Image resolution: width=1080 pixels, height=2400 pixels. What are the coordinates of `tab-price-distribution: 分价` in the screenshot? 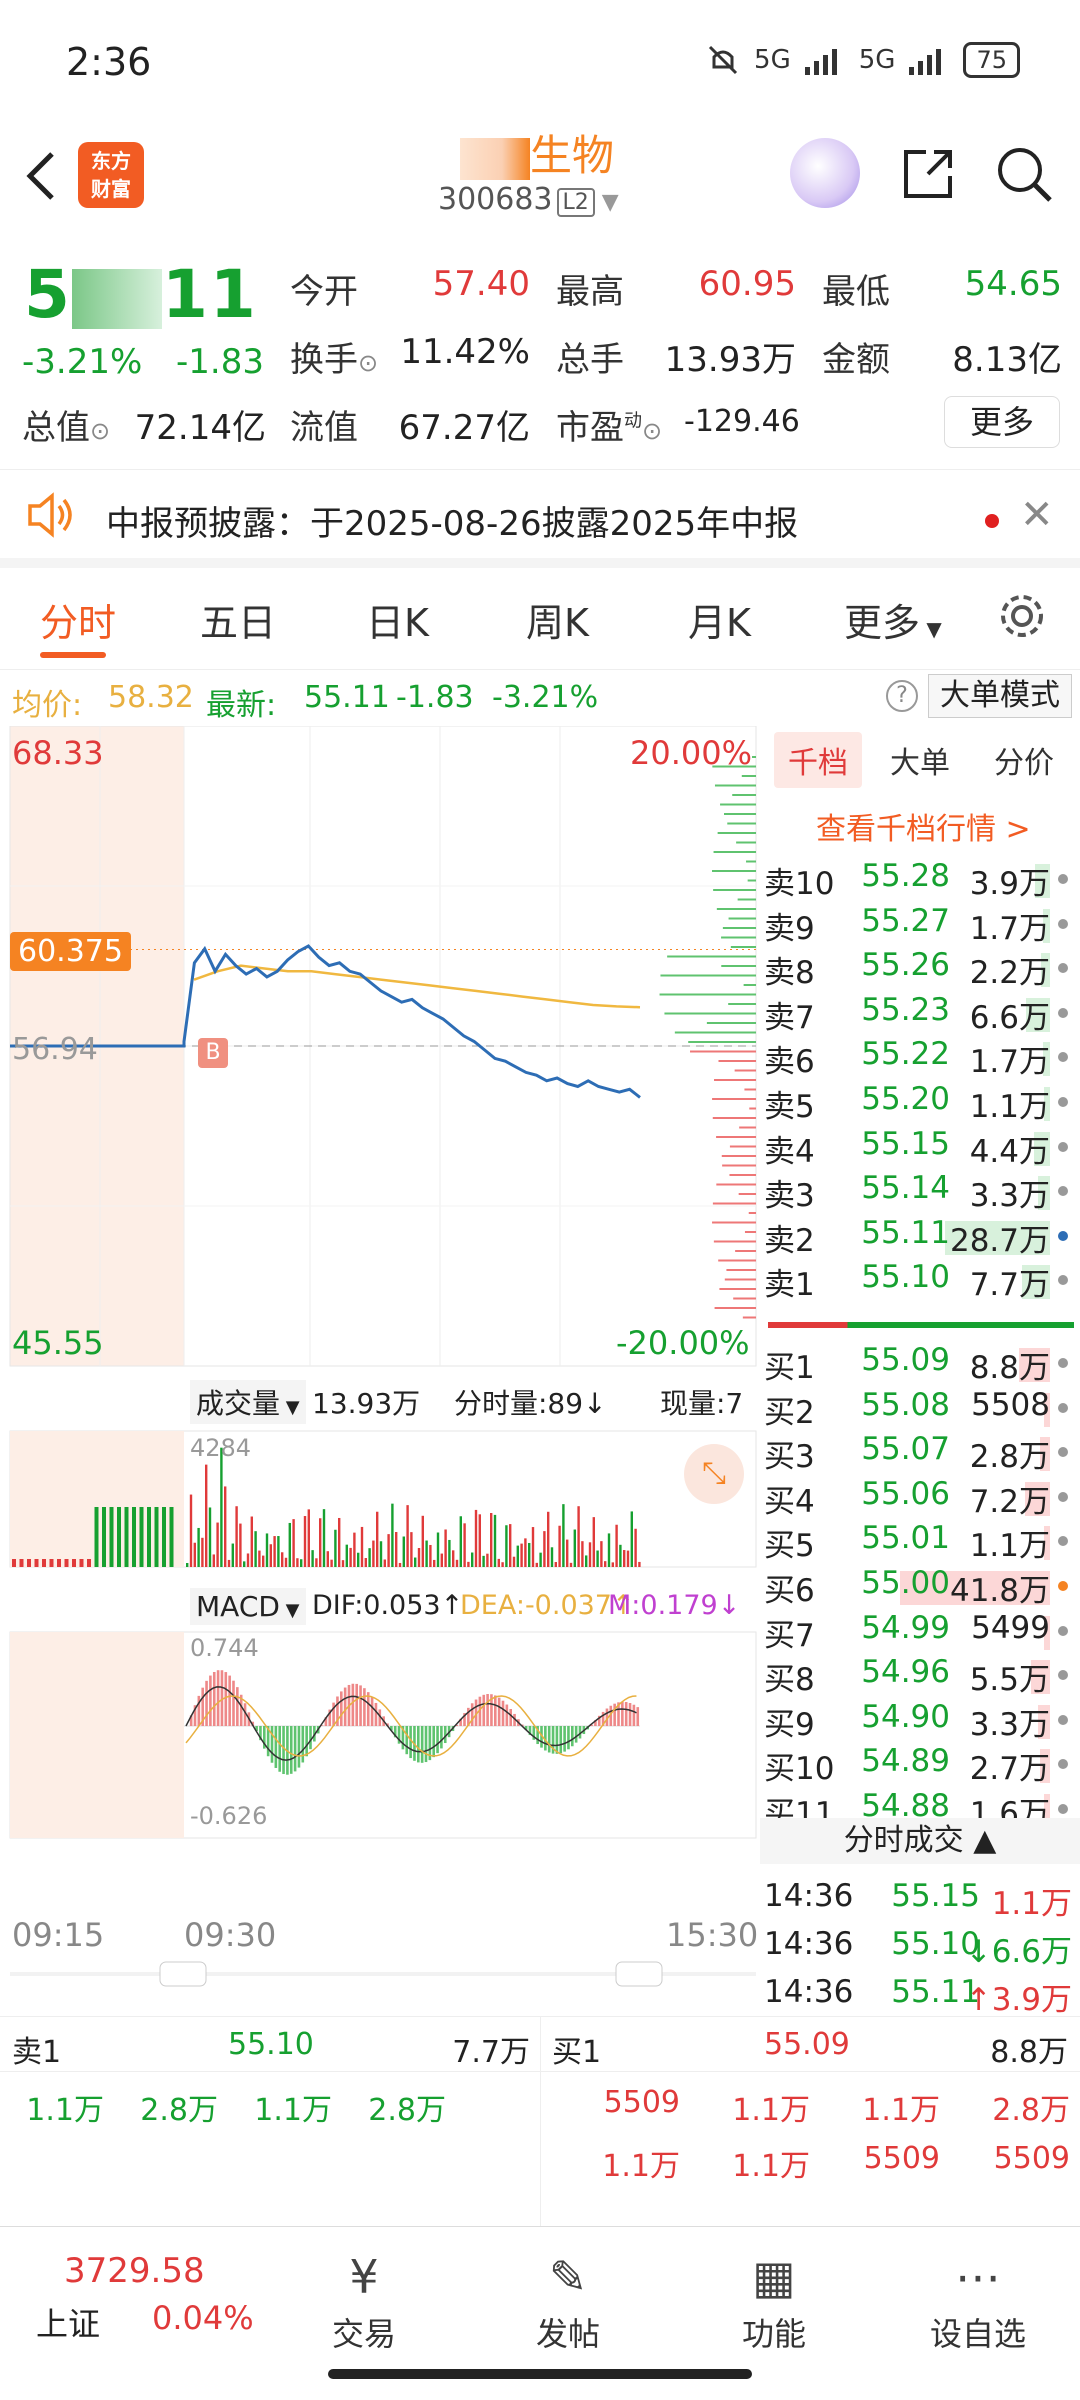 It's located at (1024, 760).